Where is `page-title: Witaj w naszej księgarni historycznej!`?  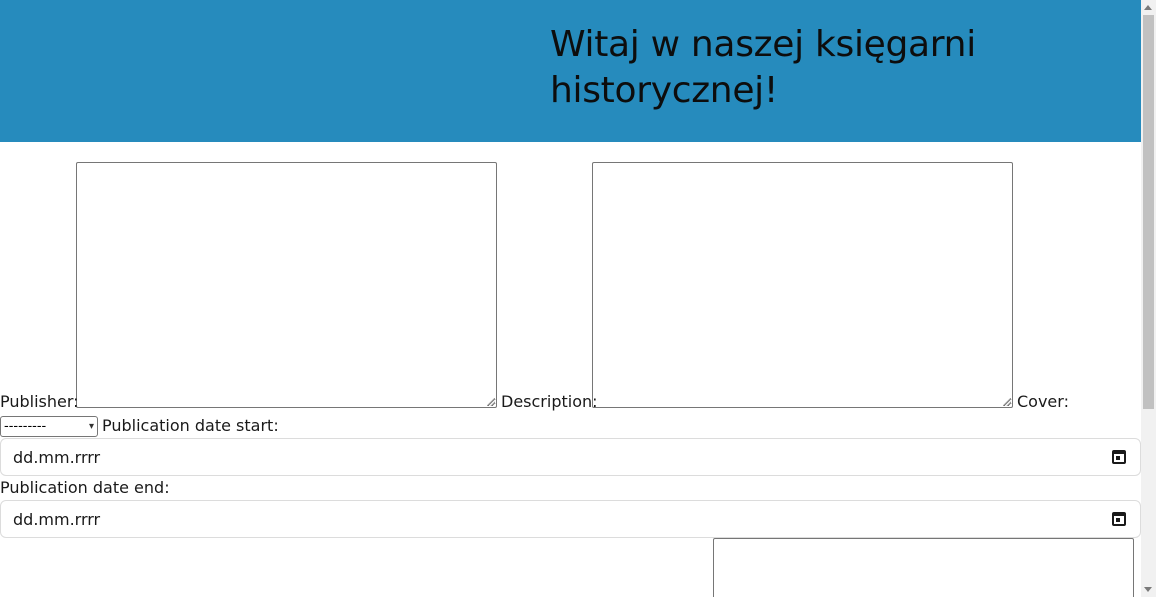
page-title: Witaj w naszej księgarni historycznej! is located at coordinates (763, 67).